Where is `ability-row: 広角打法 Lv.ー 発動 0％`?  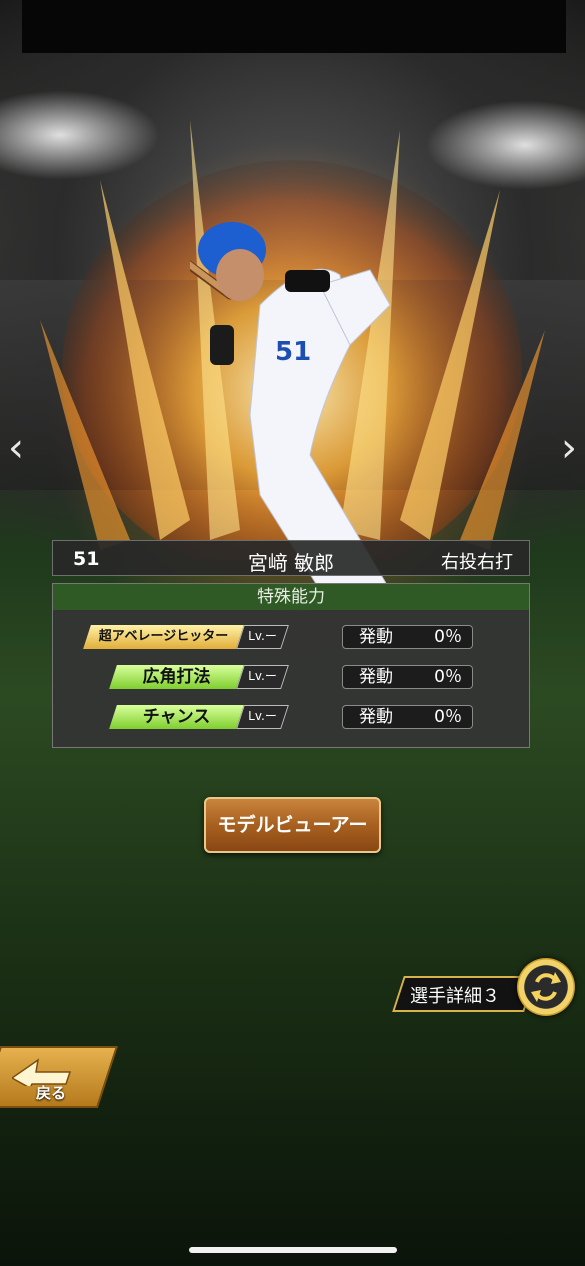 ability-row: 広角打法 Lv.ー 発動 0％ is located at coordinates (291, 678).